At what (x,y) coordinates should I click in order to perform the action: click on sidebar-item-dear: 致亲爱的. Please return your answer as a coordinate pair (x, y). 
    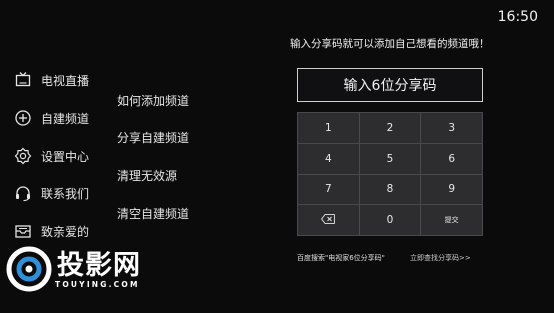
    Looking at the image, I should click on (51, 231).